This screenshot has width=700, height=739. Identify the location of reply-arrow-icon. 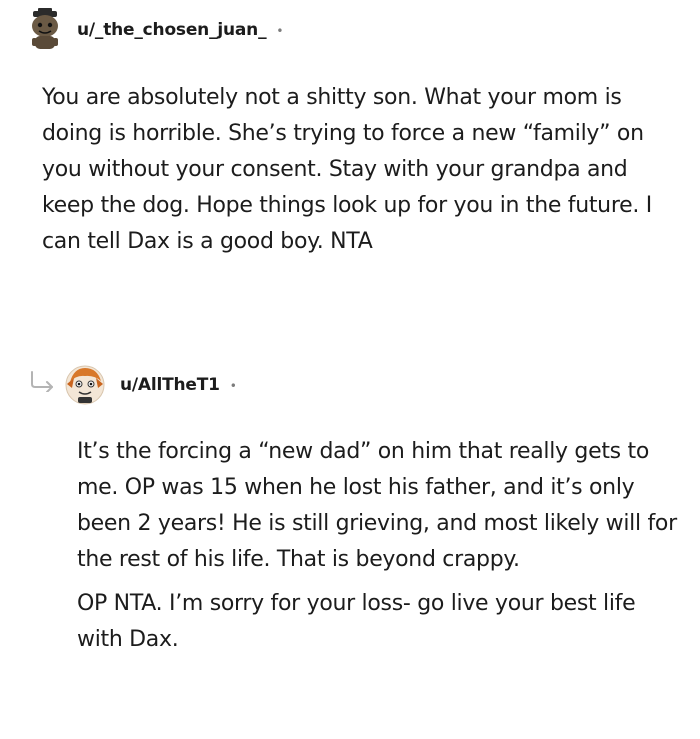
(42, 381).